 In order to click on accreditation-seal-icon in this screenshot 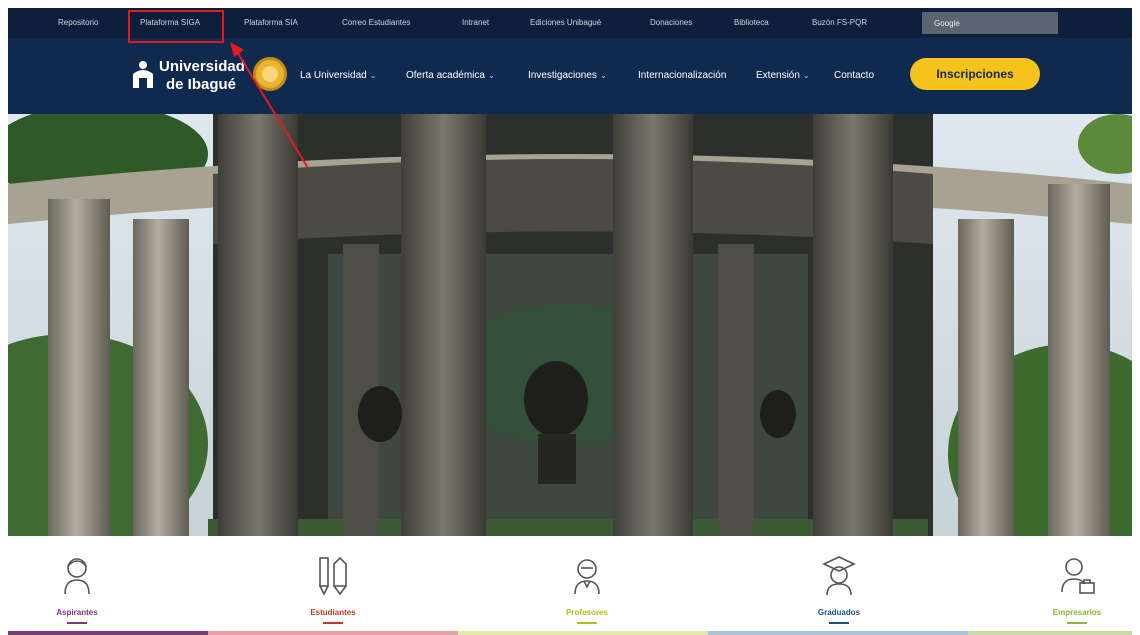, I will do `click(270, 74)`.